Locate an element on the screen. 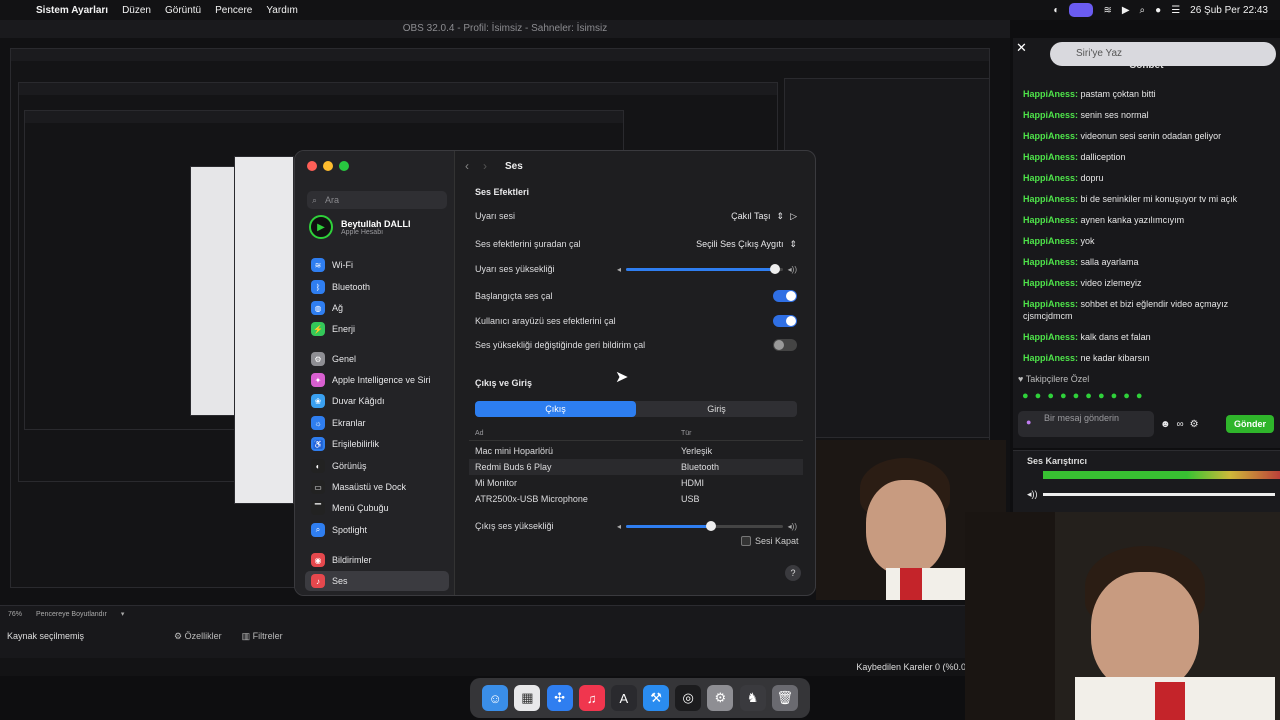  ui-effects-toggle is located at coordinates (785, 321).